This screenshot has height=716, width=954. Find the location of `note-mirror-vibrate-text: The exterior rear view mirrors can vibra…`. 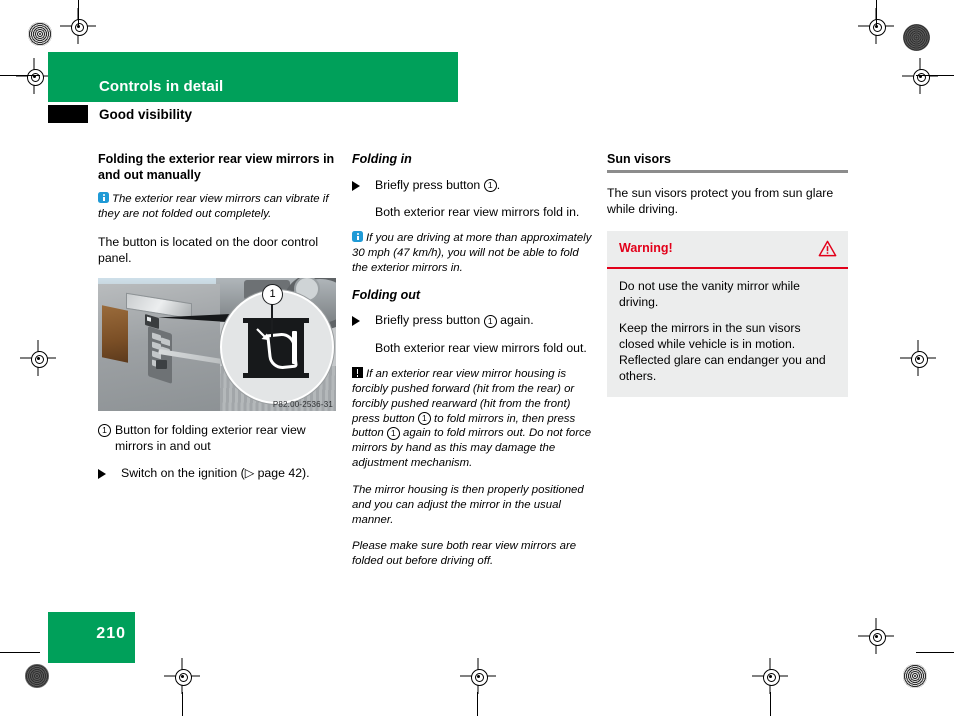

note-mirror-vibrate-text: The exterior rear view mirrors can vibra… is located at coordinates (213, 207).